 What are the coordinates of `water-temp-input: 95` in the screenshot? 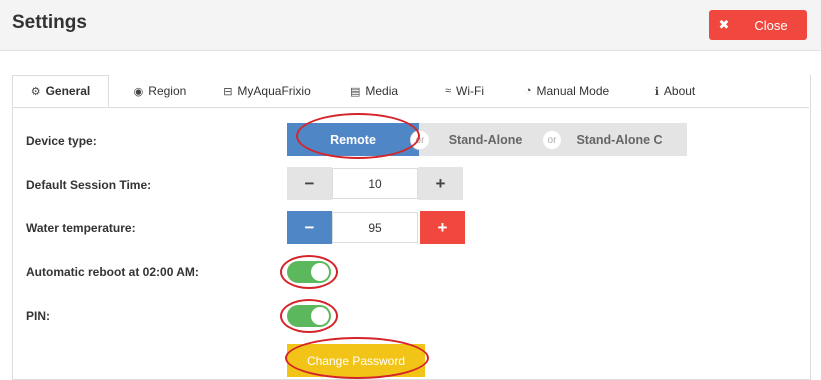 It's located at (375, 227).